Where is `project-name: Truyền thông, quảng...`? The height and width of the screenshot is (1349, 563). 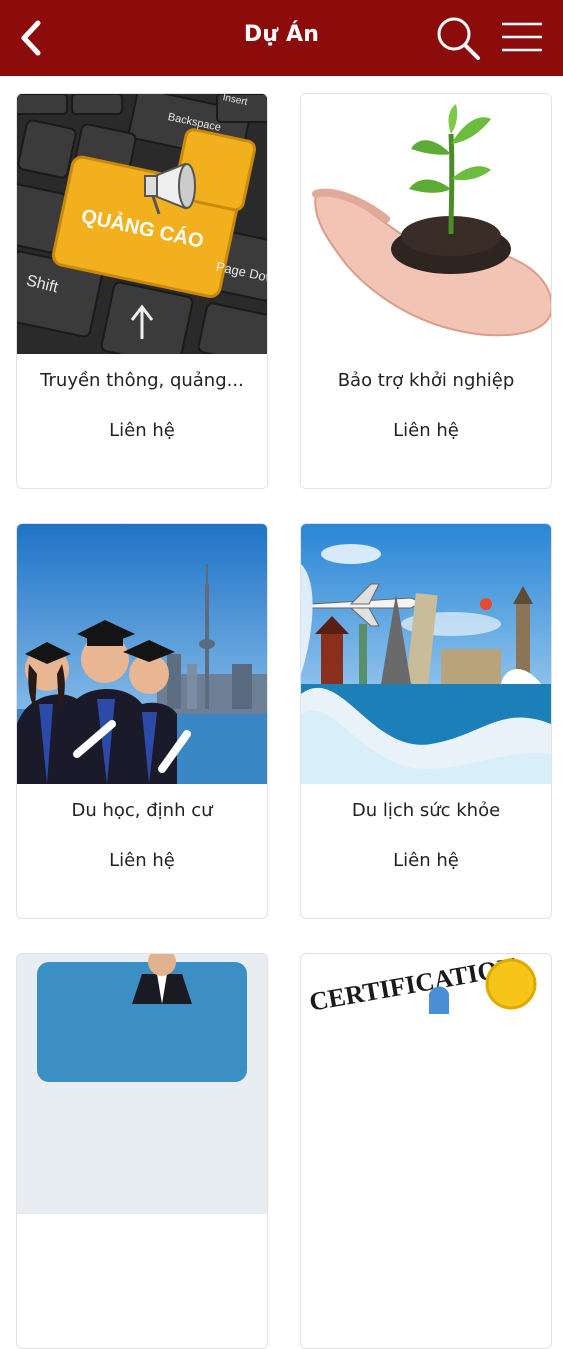
project-name: Truyền thông, quảng... is located at coordinates (142, 380).